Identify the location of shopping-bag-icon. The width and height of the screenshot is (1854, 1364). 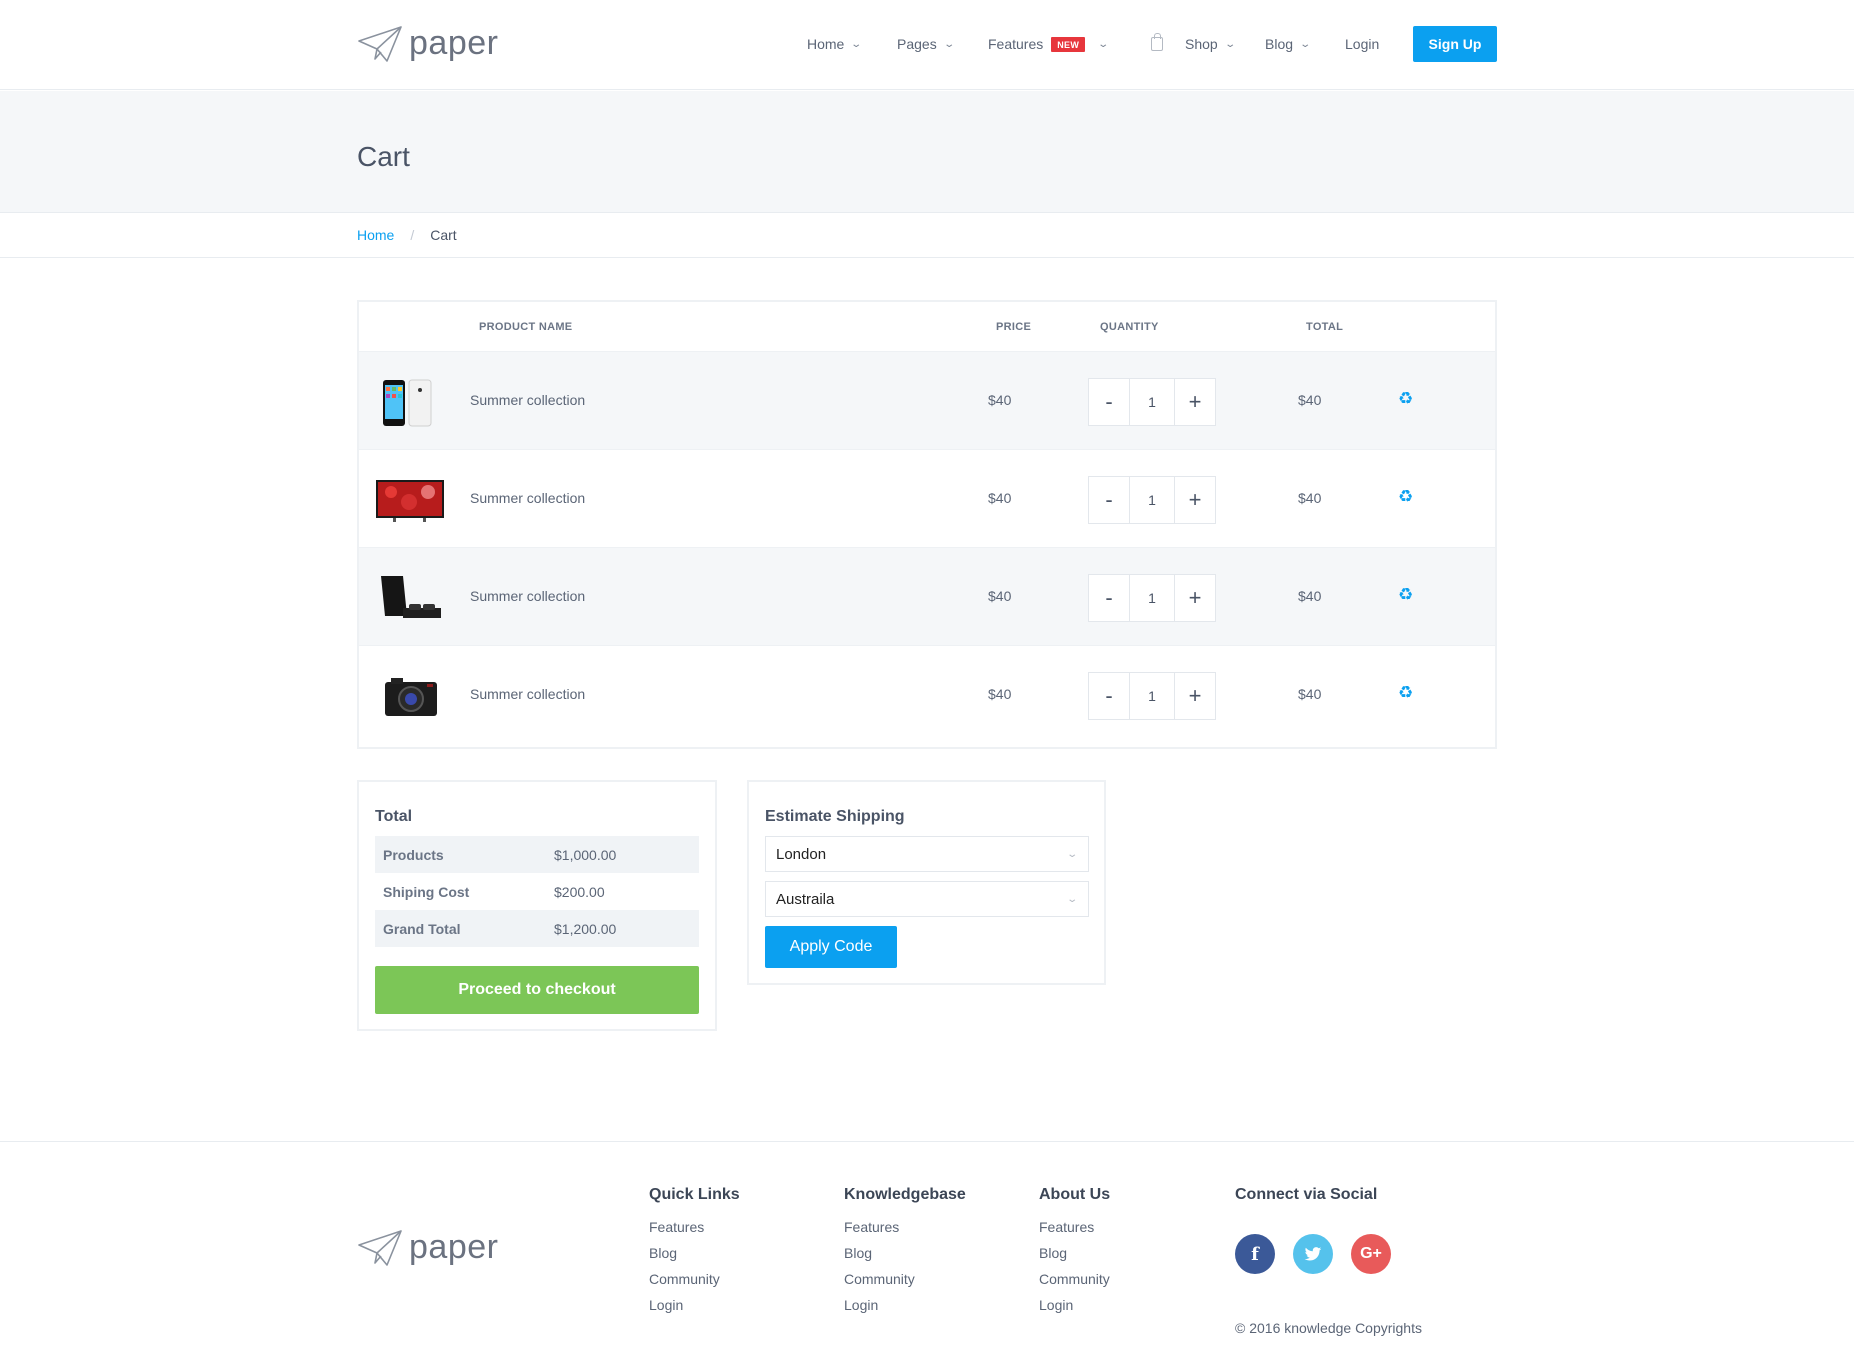
(1157, 42).